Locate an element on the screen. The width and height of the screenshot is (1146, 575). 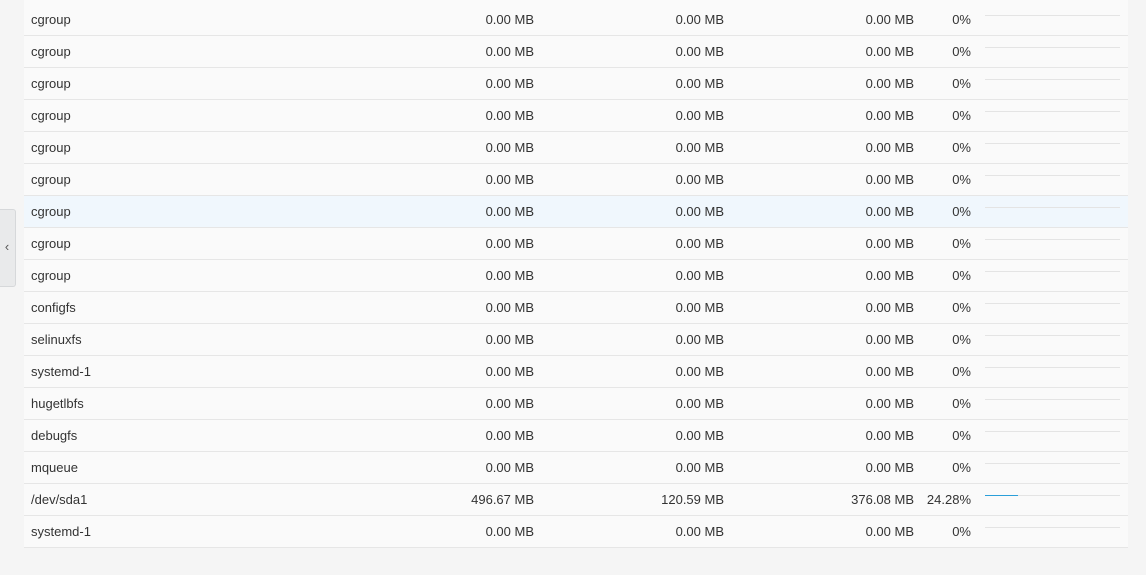
filesystem-size: 496.67 MB is located at coordinates (502, 499).